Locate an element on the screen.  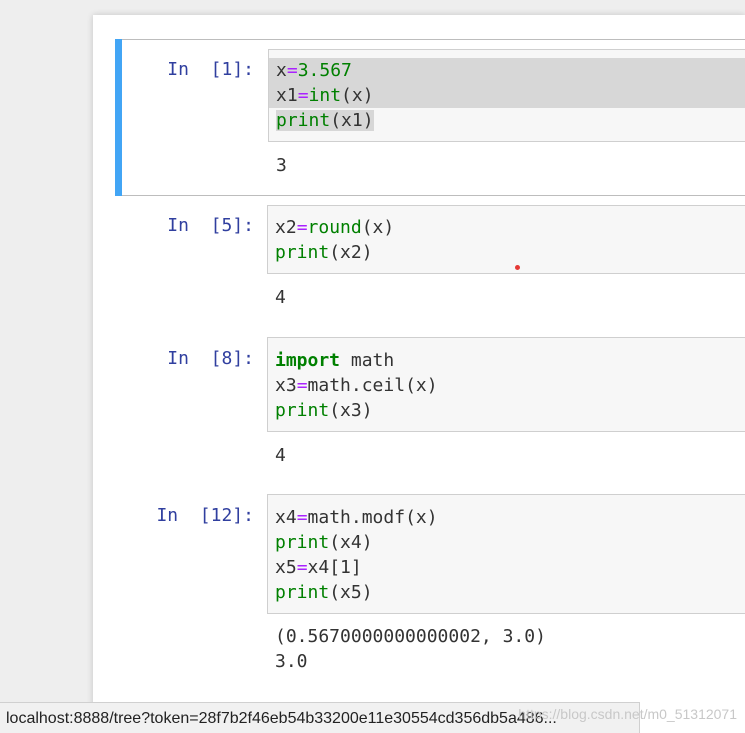
code-token: (x4) is located at coordinates (351, 542).